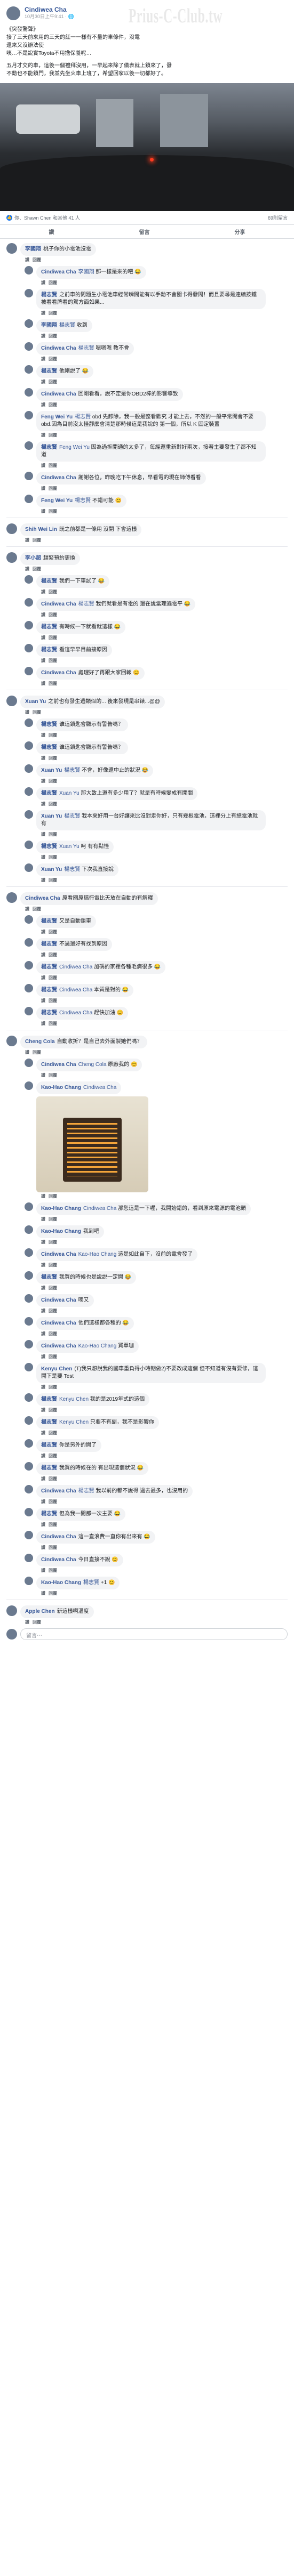 The image size is (294, 2576). What do you see at coordinates (92, 1144) in the screenshot?
I see `comment-photo` at bounding box center [92, 1144].